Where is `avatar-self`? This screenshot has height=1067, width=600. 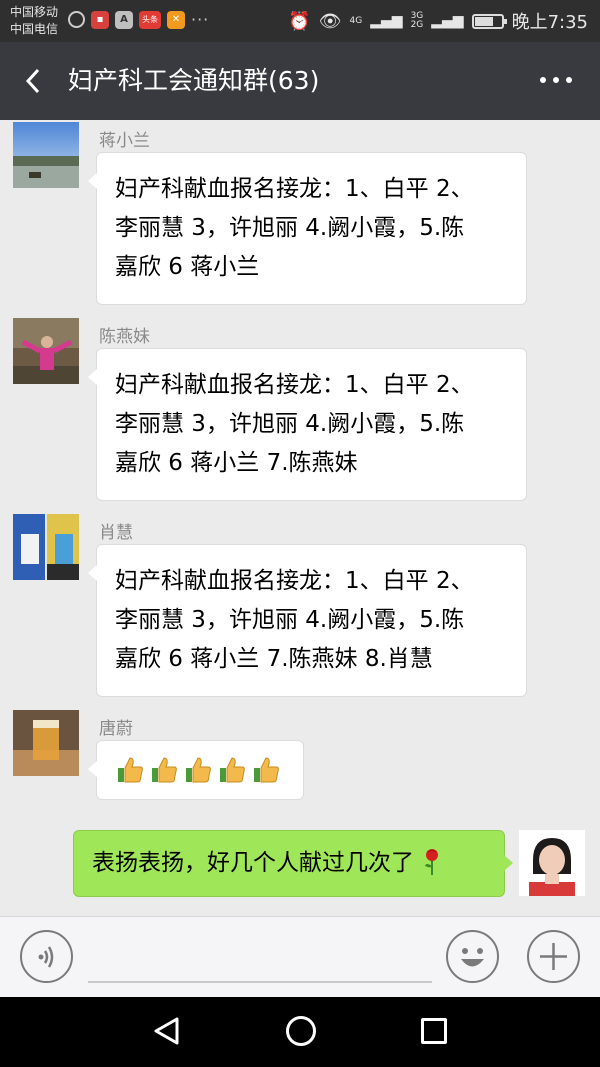
avatar-self is located at coordinates (552, 863).